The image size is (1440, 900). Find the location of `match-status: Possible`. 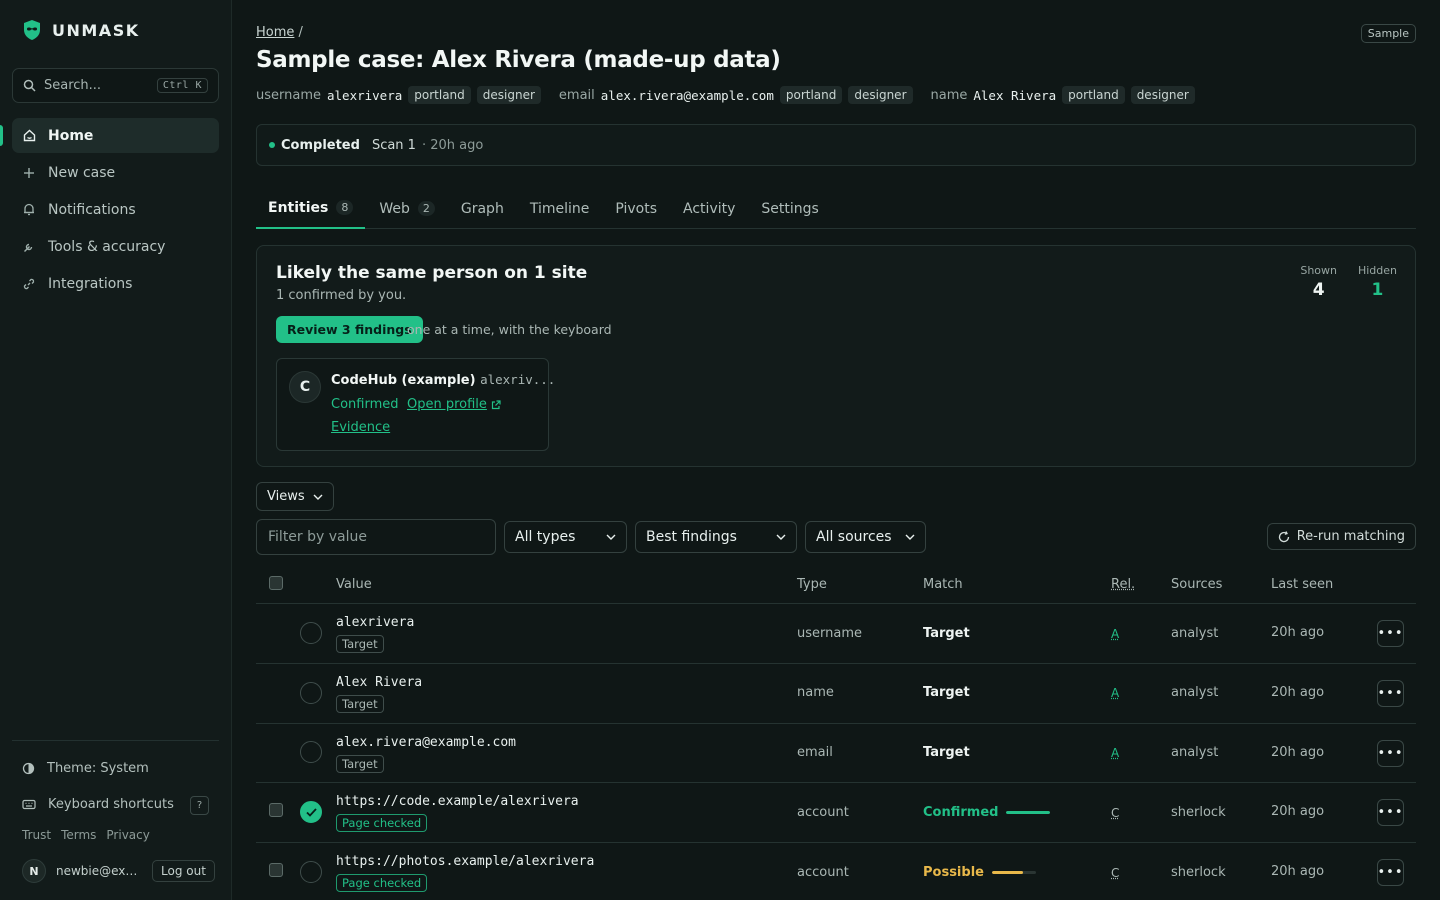

match-status: Possible is located at coordinates (979, 872).